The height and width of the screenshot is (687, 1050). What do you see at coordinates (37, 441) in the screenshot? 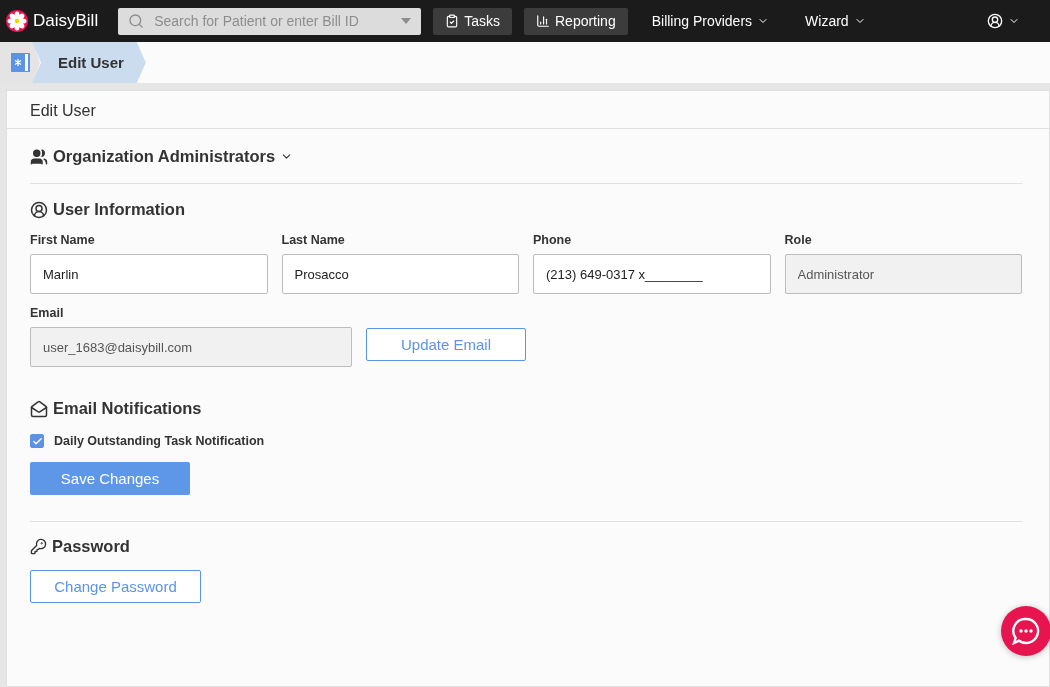
I see `checkbox` at bounding box center [37, 441].